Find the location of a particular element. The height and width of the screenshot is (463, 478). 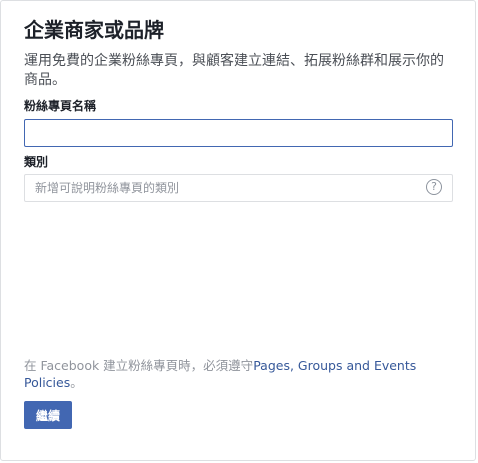

page-description: 運用免費的企業粉絲專頁，與顧客建立連結、拓展粉絲群和展示你的商品。 is located at coordinates (234, 70).